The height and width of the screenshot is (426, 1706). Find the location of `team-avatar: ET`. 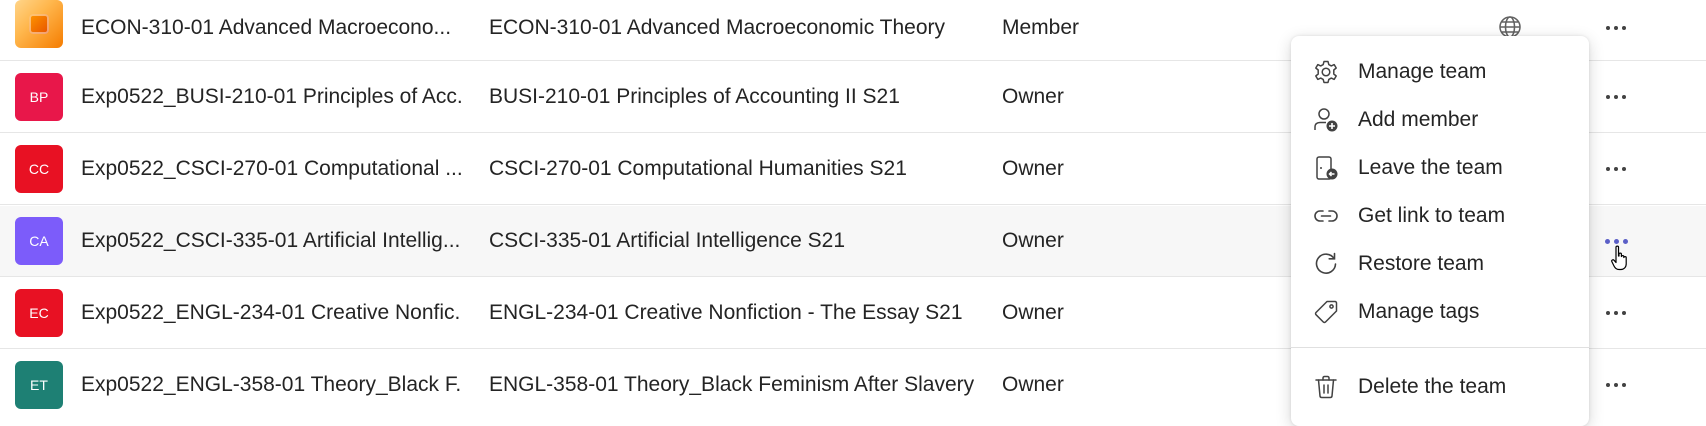

team-avatar: ET is located at coordinates (39, 385).